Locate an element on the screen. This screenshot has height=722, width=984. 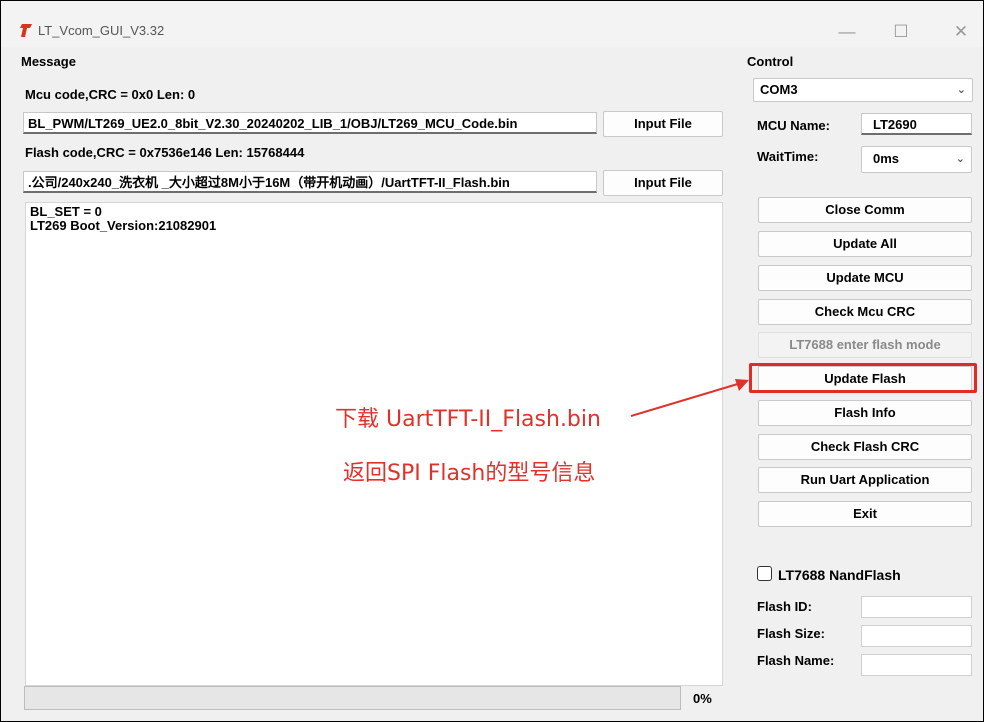
progress-percent: 0% is located at coordinates (702, 698).